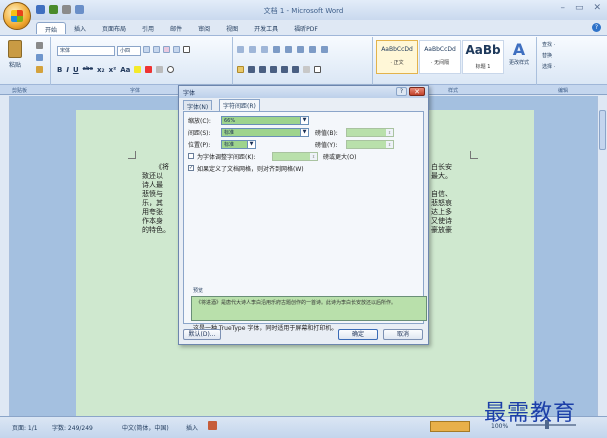  Describe the element at coordinates (265, 120) in the screenshot. I see `scale-select: 66% ▼` at that location.